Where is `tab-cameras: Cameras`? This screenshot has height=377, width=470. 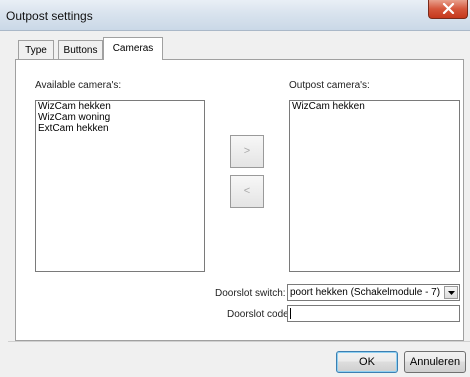
tab-cameras: Cameras is located at coordinates (133, 48).